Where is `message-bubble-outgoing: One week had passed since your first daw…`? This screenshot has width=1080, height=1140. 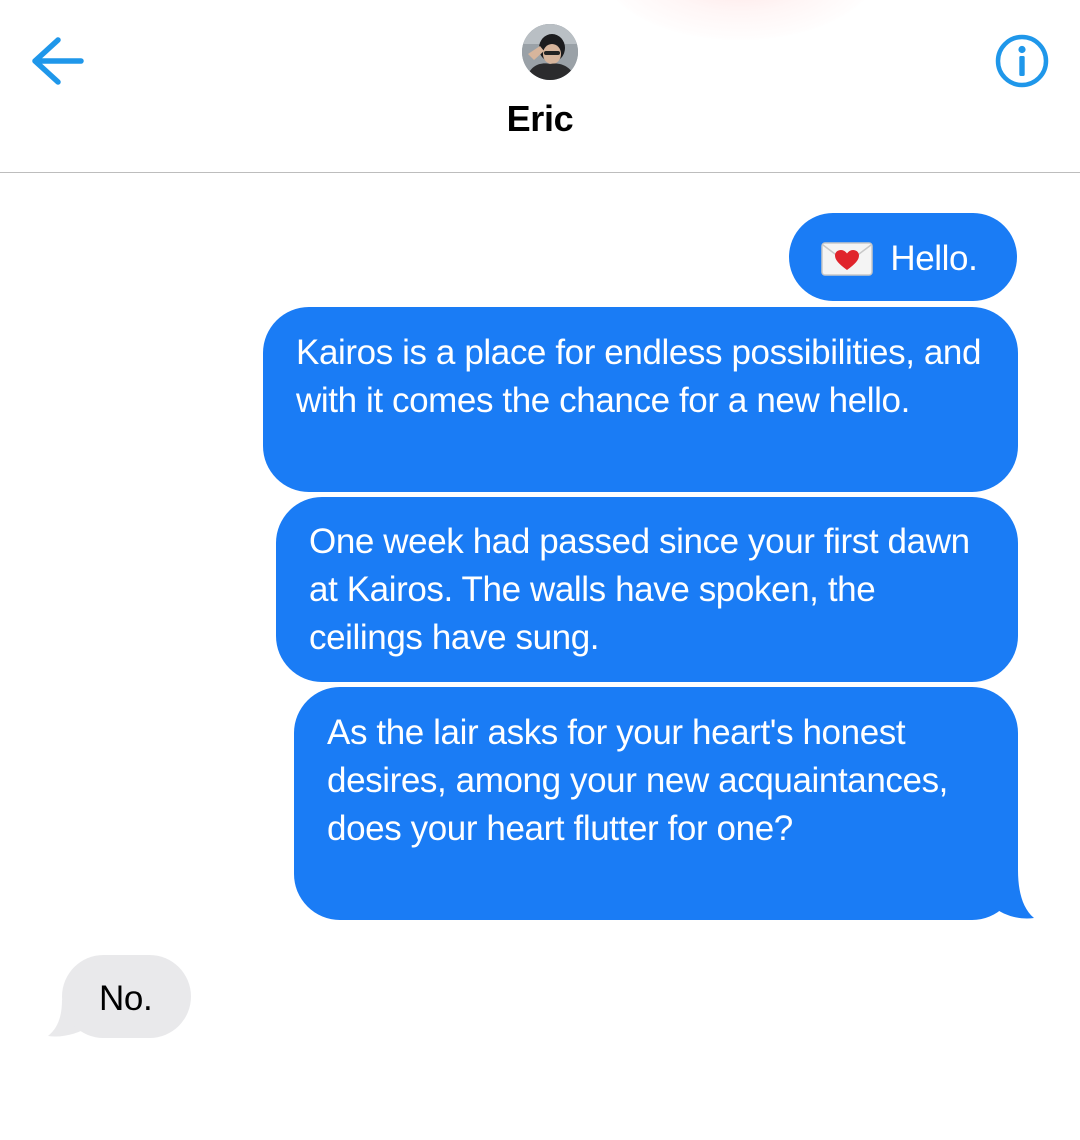 message-bubble-outgoing: One week had passed since your first daw… is located at coordinates (647, 589).